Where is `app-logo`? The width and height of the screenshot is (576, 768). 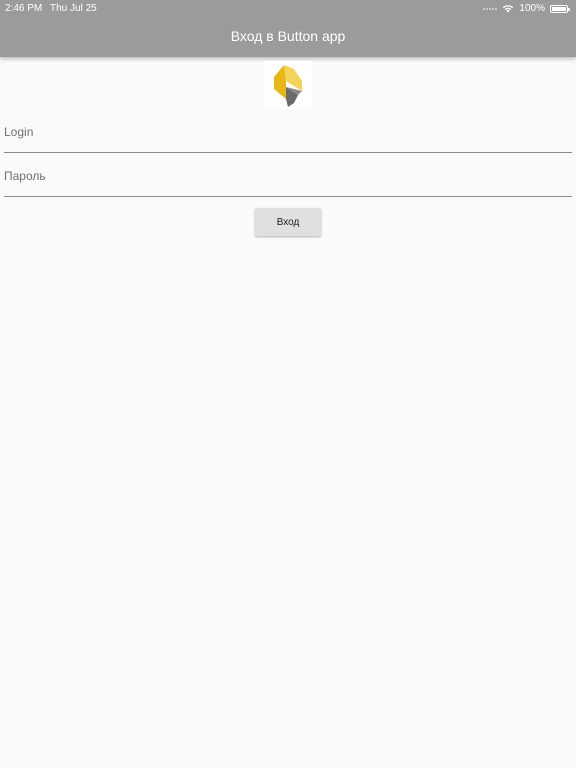 app-logo is located at coordinates (288, 85).